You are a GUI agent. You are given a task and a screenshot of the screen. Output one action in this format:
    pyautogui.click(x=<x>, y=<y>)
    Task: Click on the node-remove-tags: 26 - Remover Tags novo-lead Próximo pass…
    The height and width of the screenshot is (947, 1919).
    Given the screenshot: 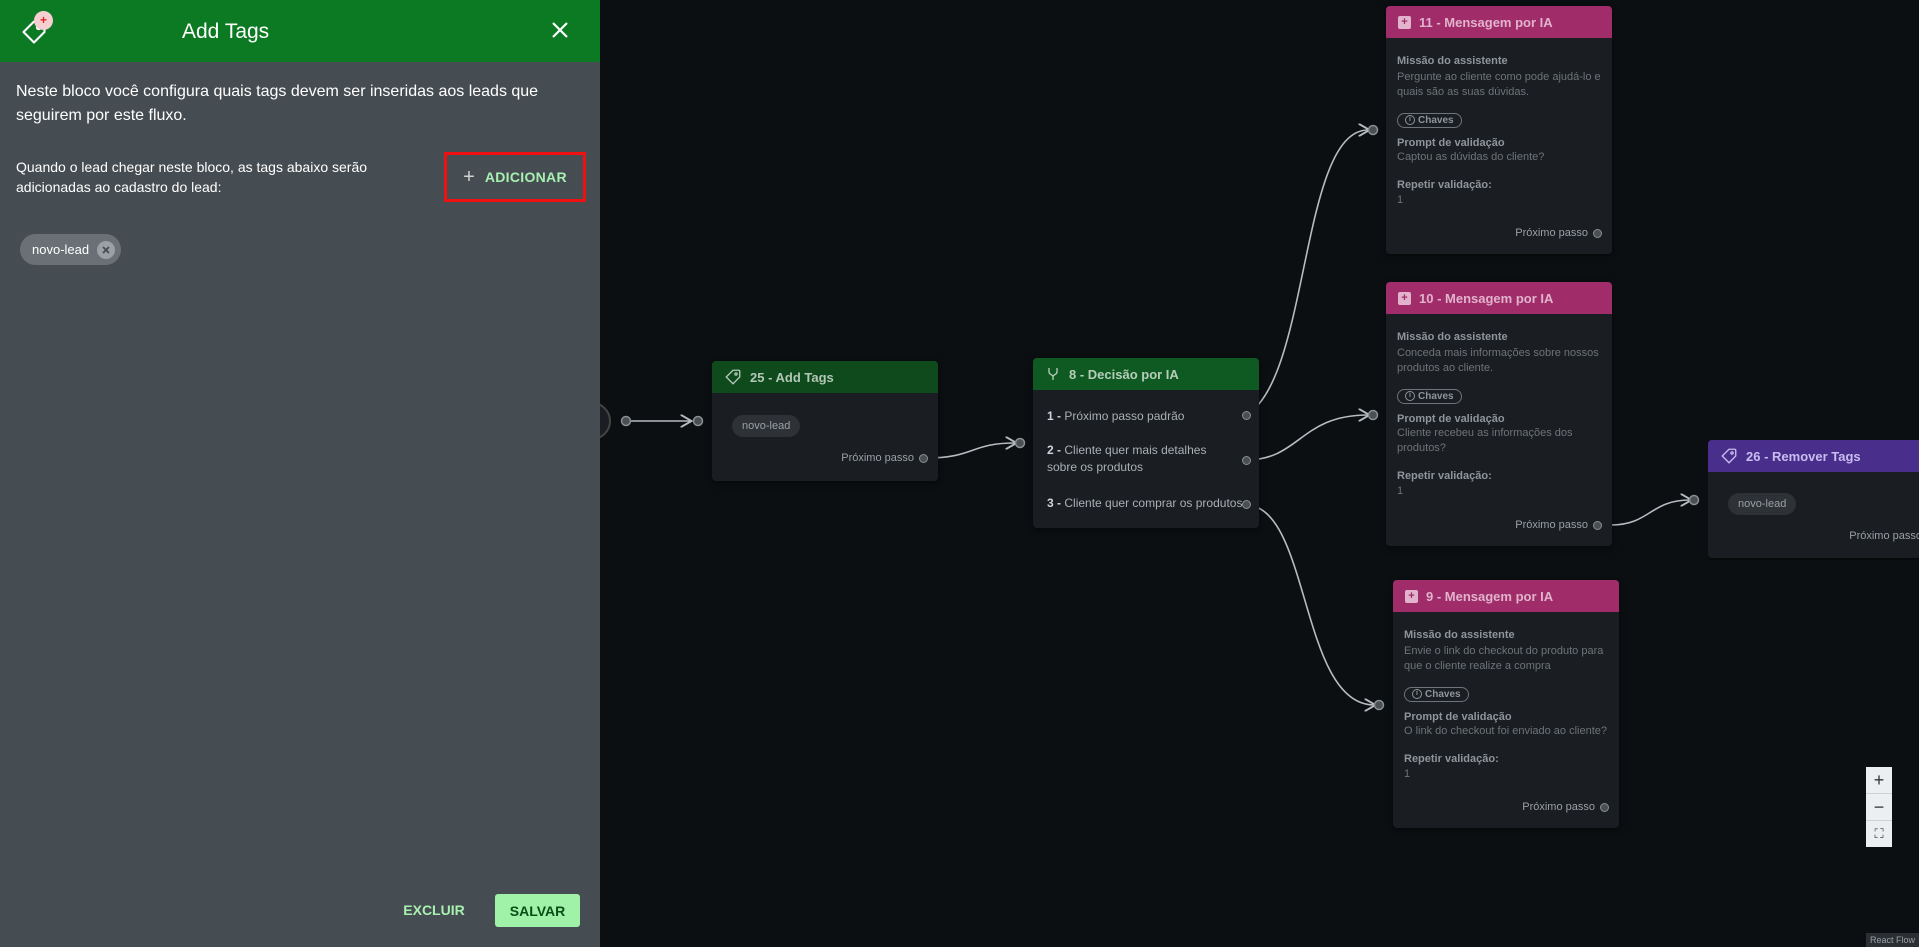 What is the action you would take?
    pyautogui.click(x=1813, y=499)
    